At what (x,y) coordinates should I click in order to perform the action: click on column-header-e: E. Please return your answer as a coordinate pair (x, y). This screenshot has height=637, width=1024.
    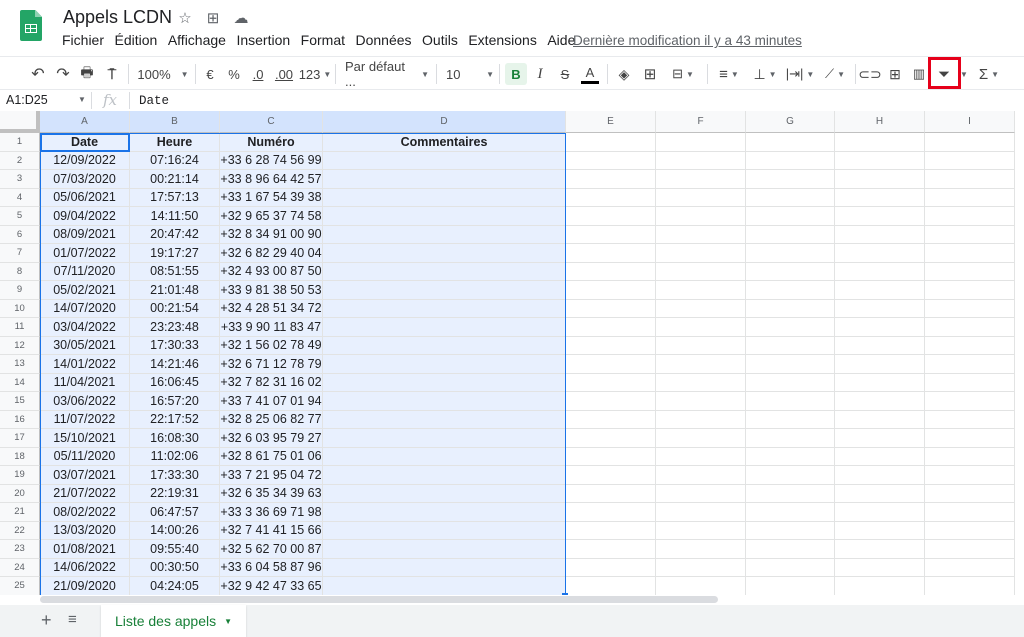
    Looking at the image, I should click on (611, 122).